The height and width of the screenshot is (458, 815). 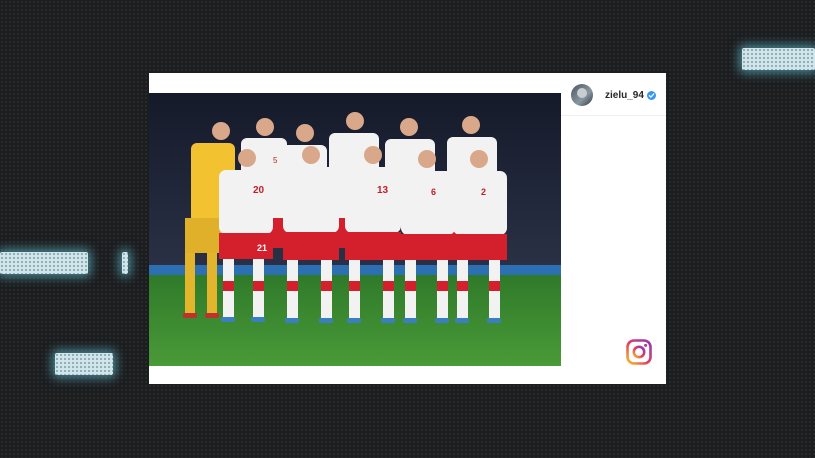 I want to click on instagram-icon, so click(x=639, y=352).